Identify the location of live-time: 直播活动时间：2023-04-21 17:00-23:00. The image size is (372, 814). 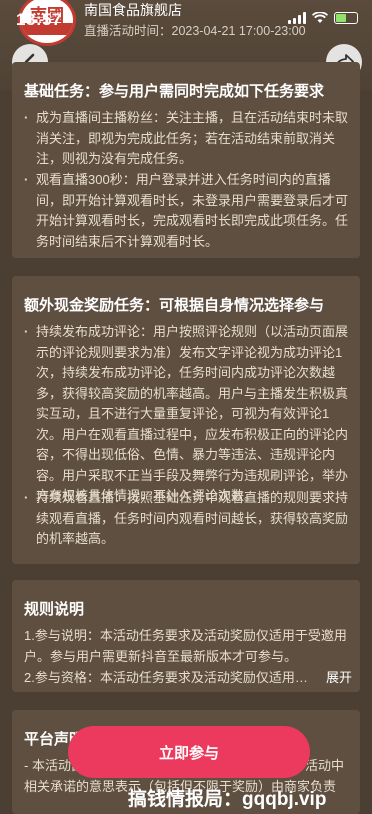
(195, 31).